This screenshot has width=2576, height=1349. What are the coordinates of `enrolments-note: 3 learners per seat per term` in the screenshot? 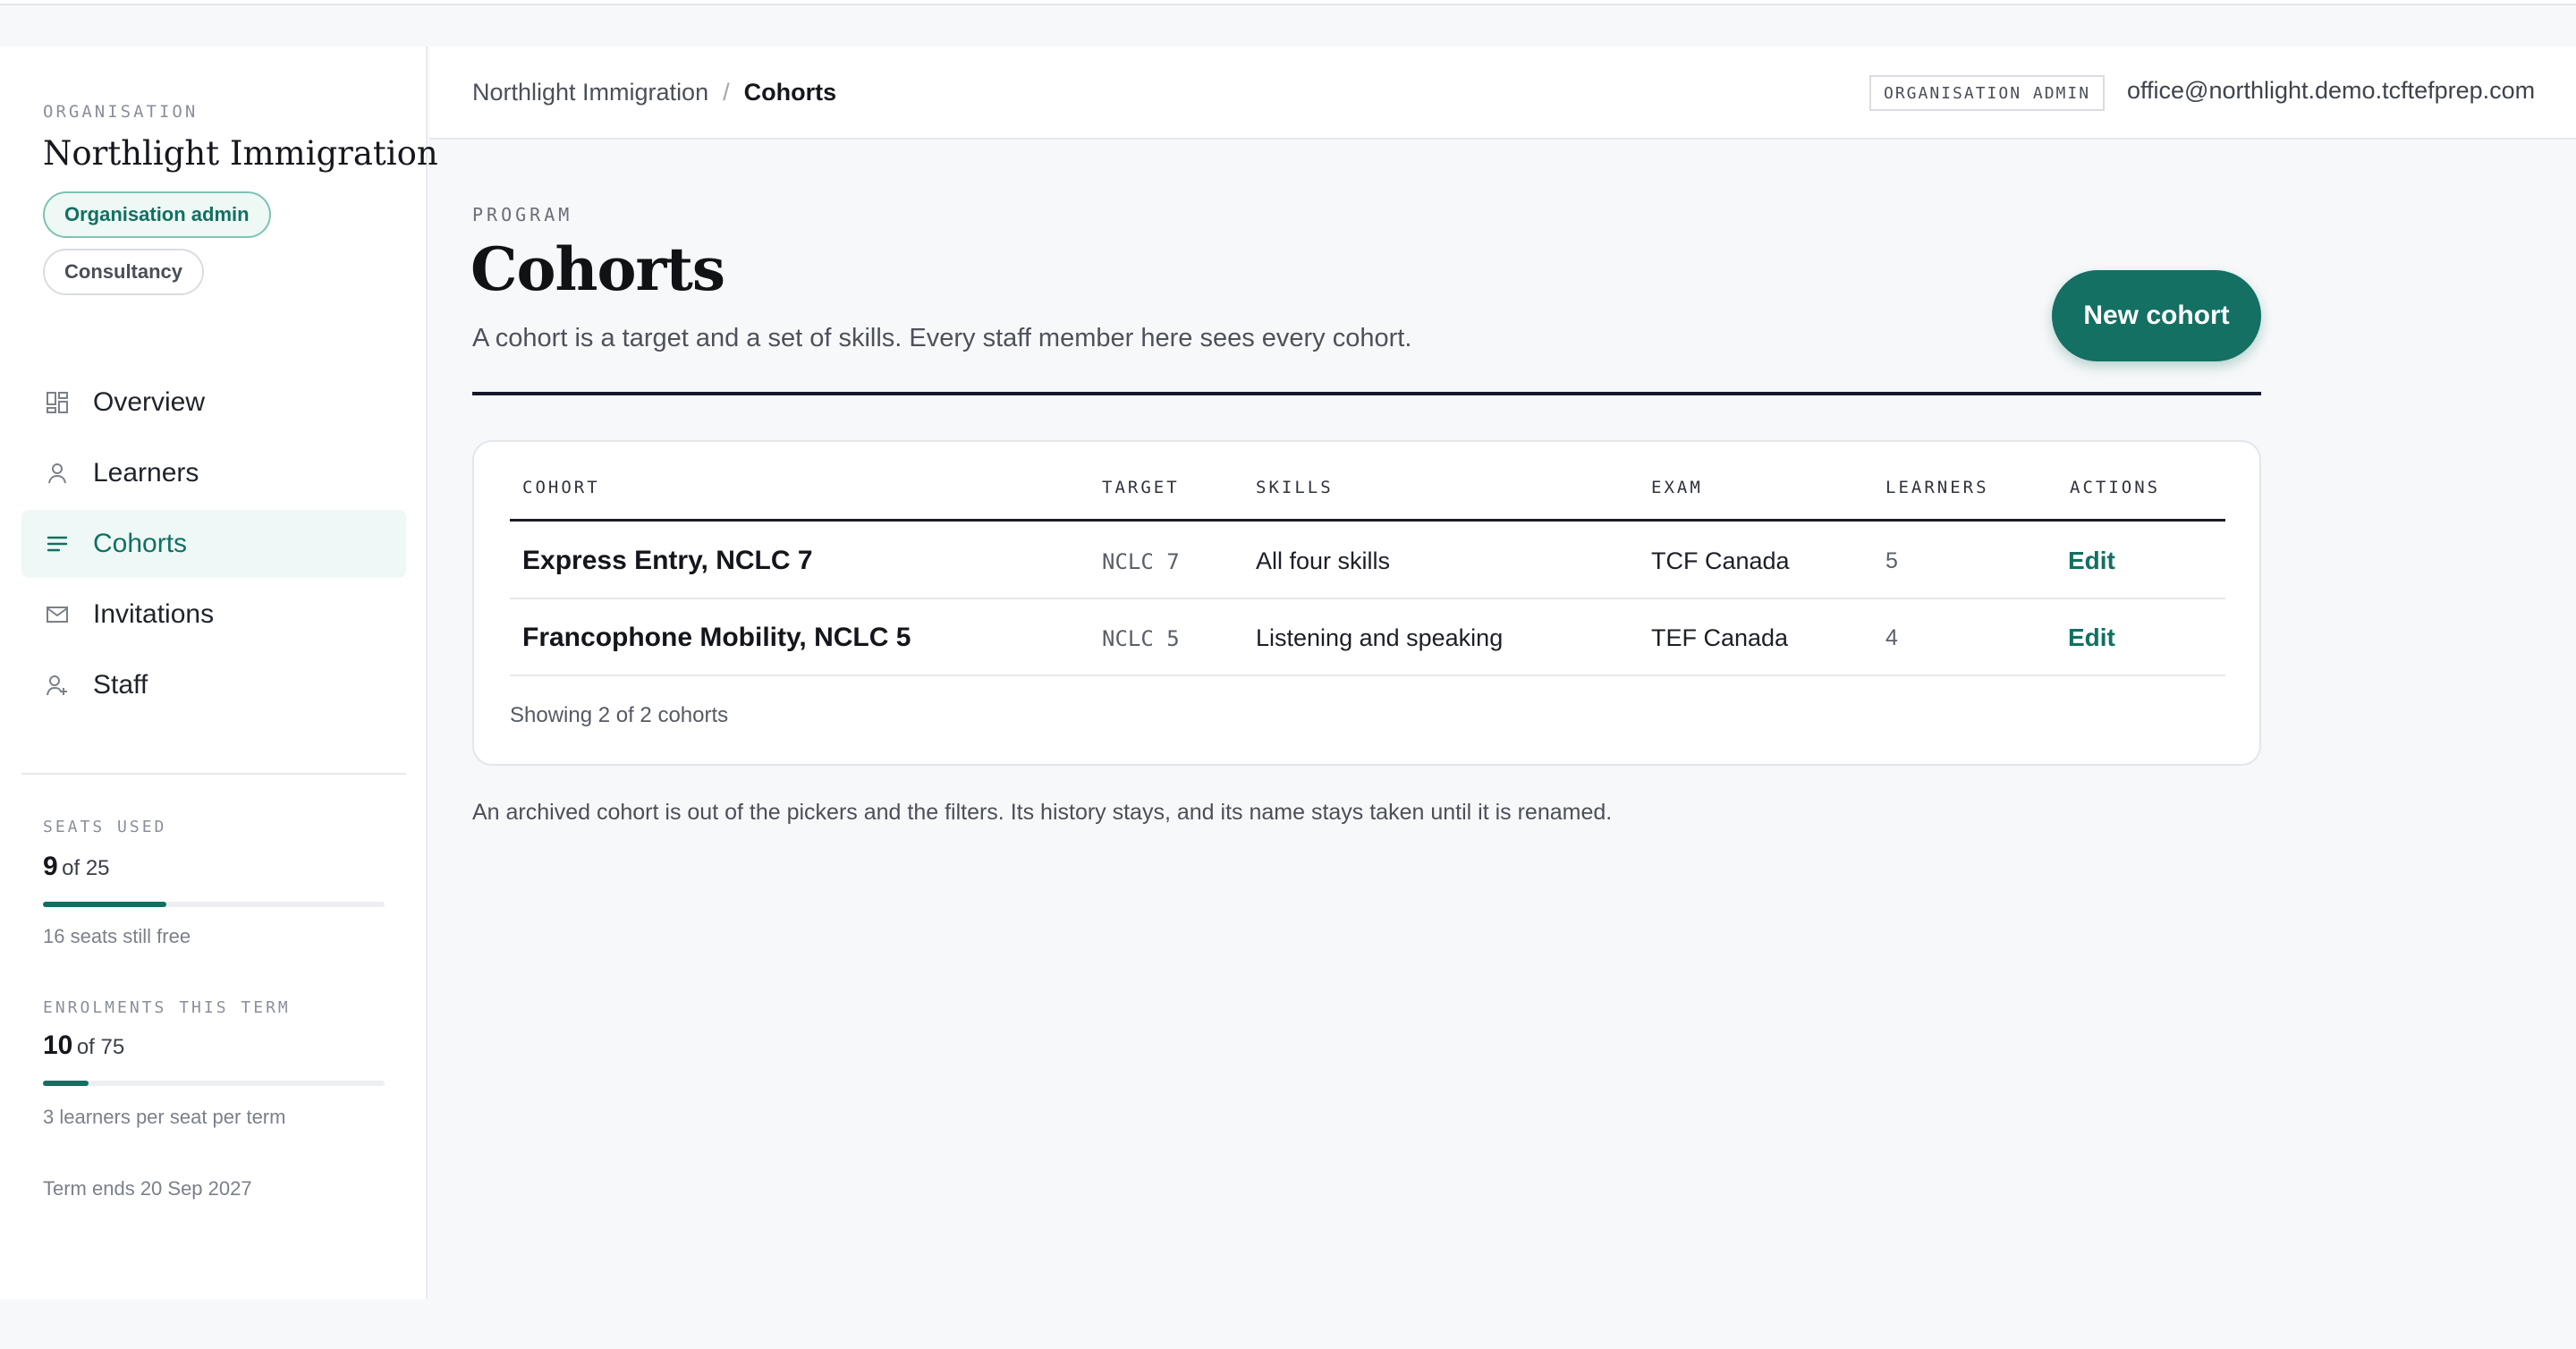 It's located at (164, 1117).